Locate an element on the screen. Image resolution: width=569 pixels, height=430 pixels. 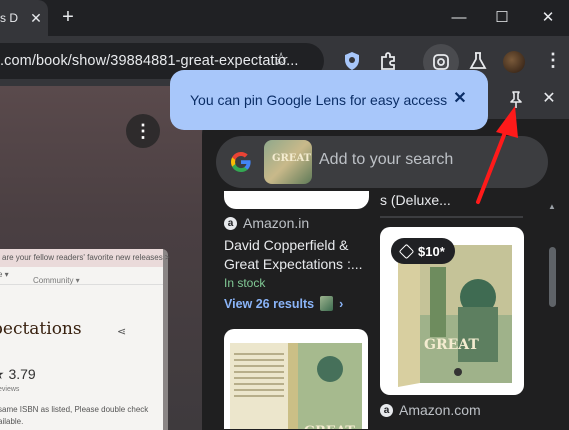
google-lens-icon is located at coordinates (441, 62).